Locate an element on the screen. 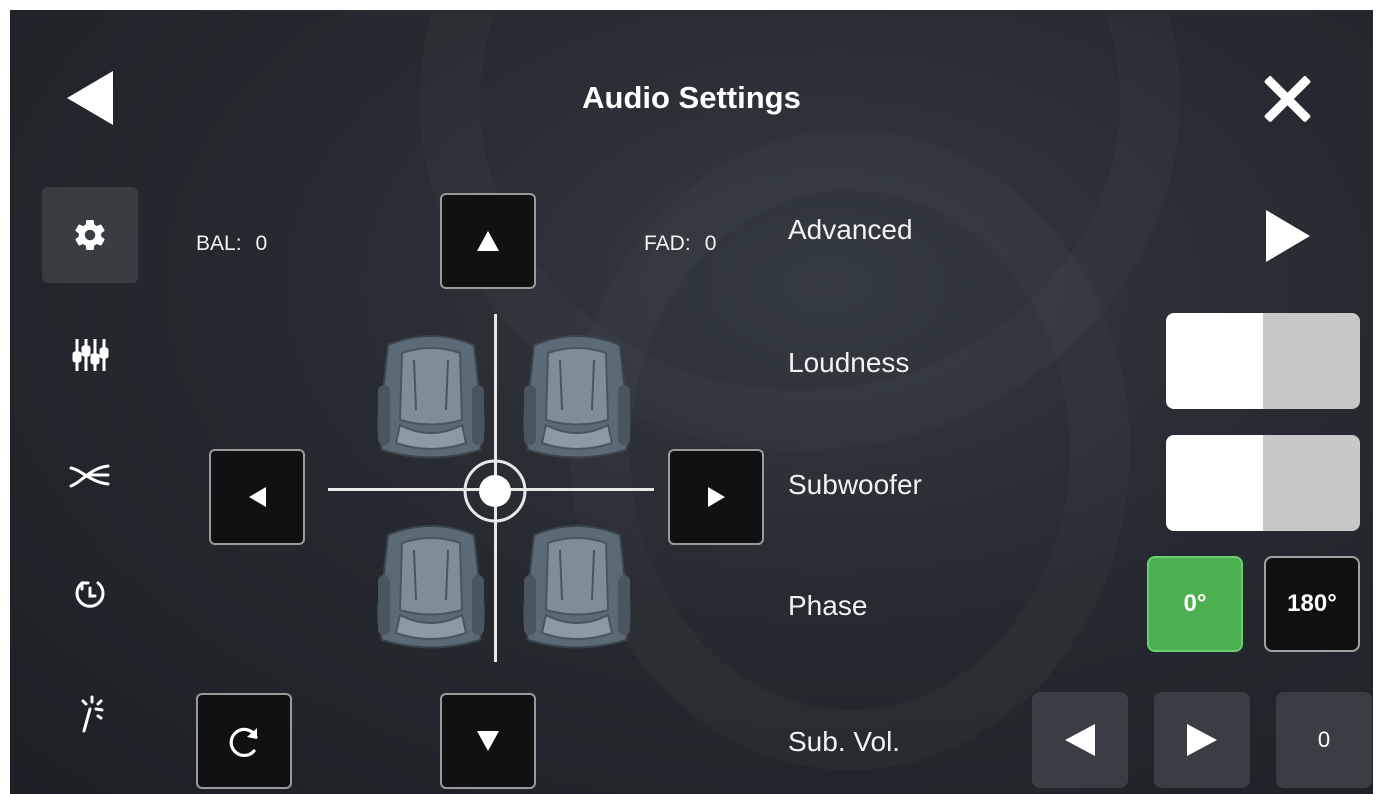 The image size is (1383, 794). arrow-up-icon is located at coordinates (488, 241).